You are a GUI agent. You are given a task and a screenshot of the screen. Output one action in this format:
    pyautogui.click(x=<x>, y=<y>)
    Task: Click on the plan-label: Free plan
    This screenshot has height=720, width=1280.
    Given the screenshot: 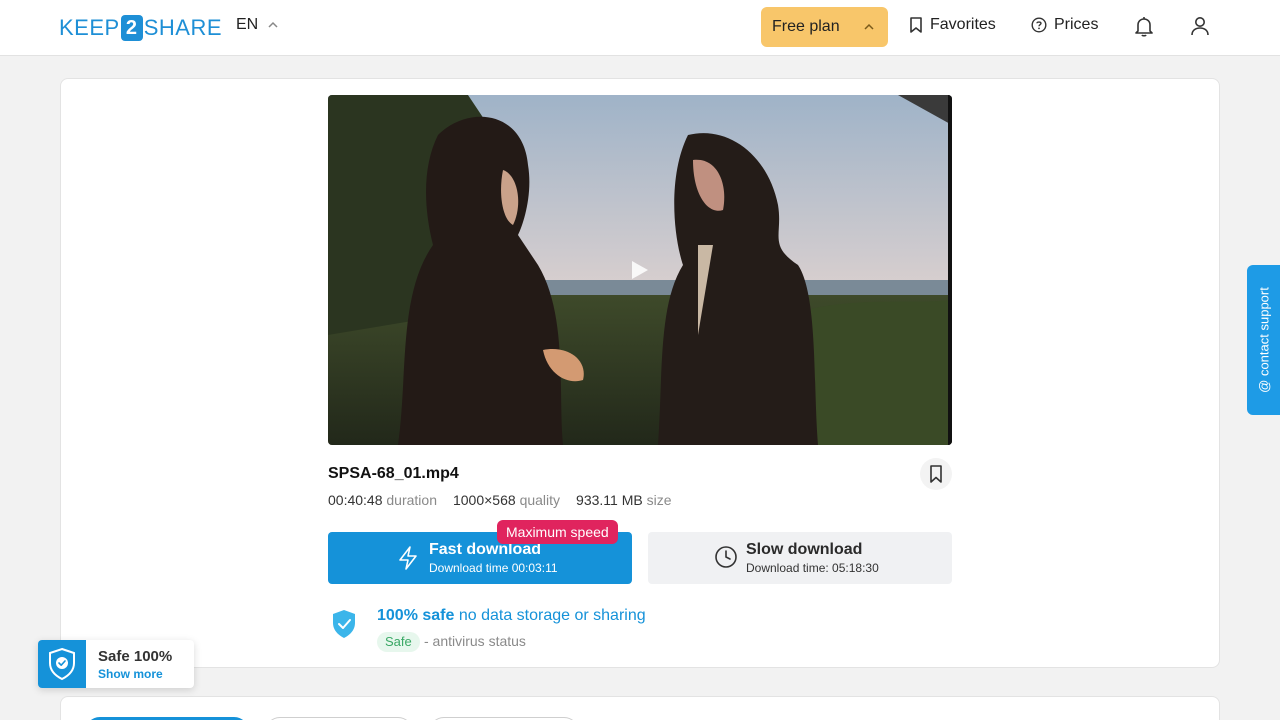 What is the action you would take?
    pyautogui.click(x=806, y=26)
    